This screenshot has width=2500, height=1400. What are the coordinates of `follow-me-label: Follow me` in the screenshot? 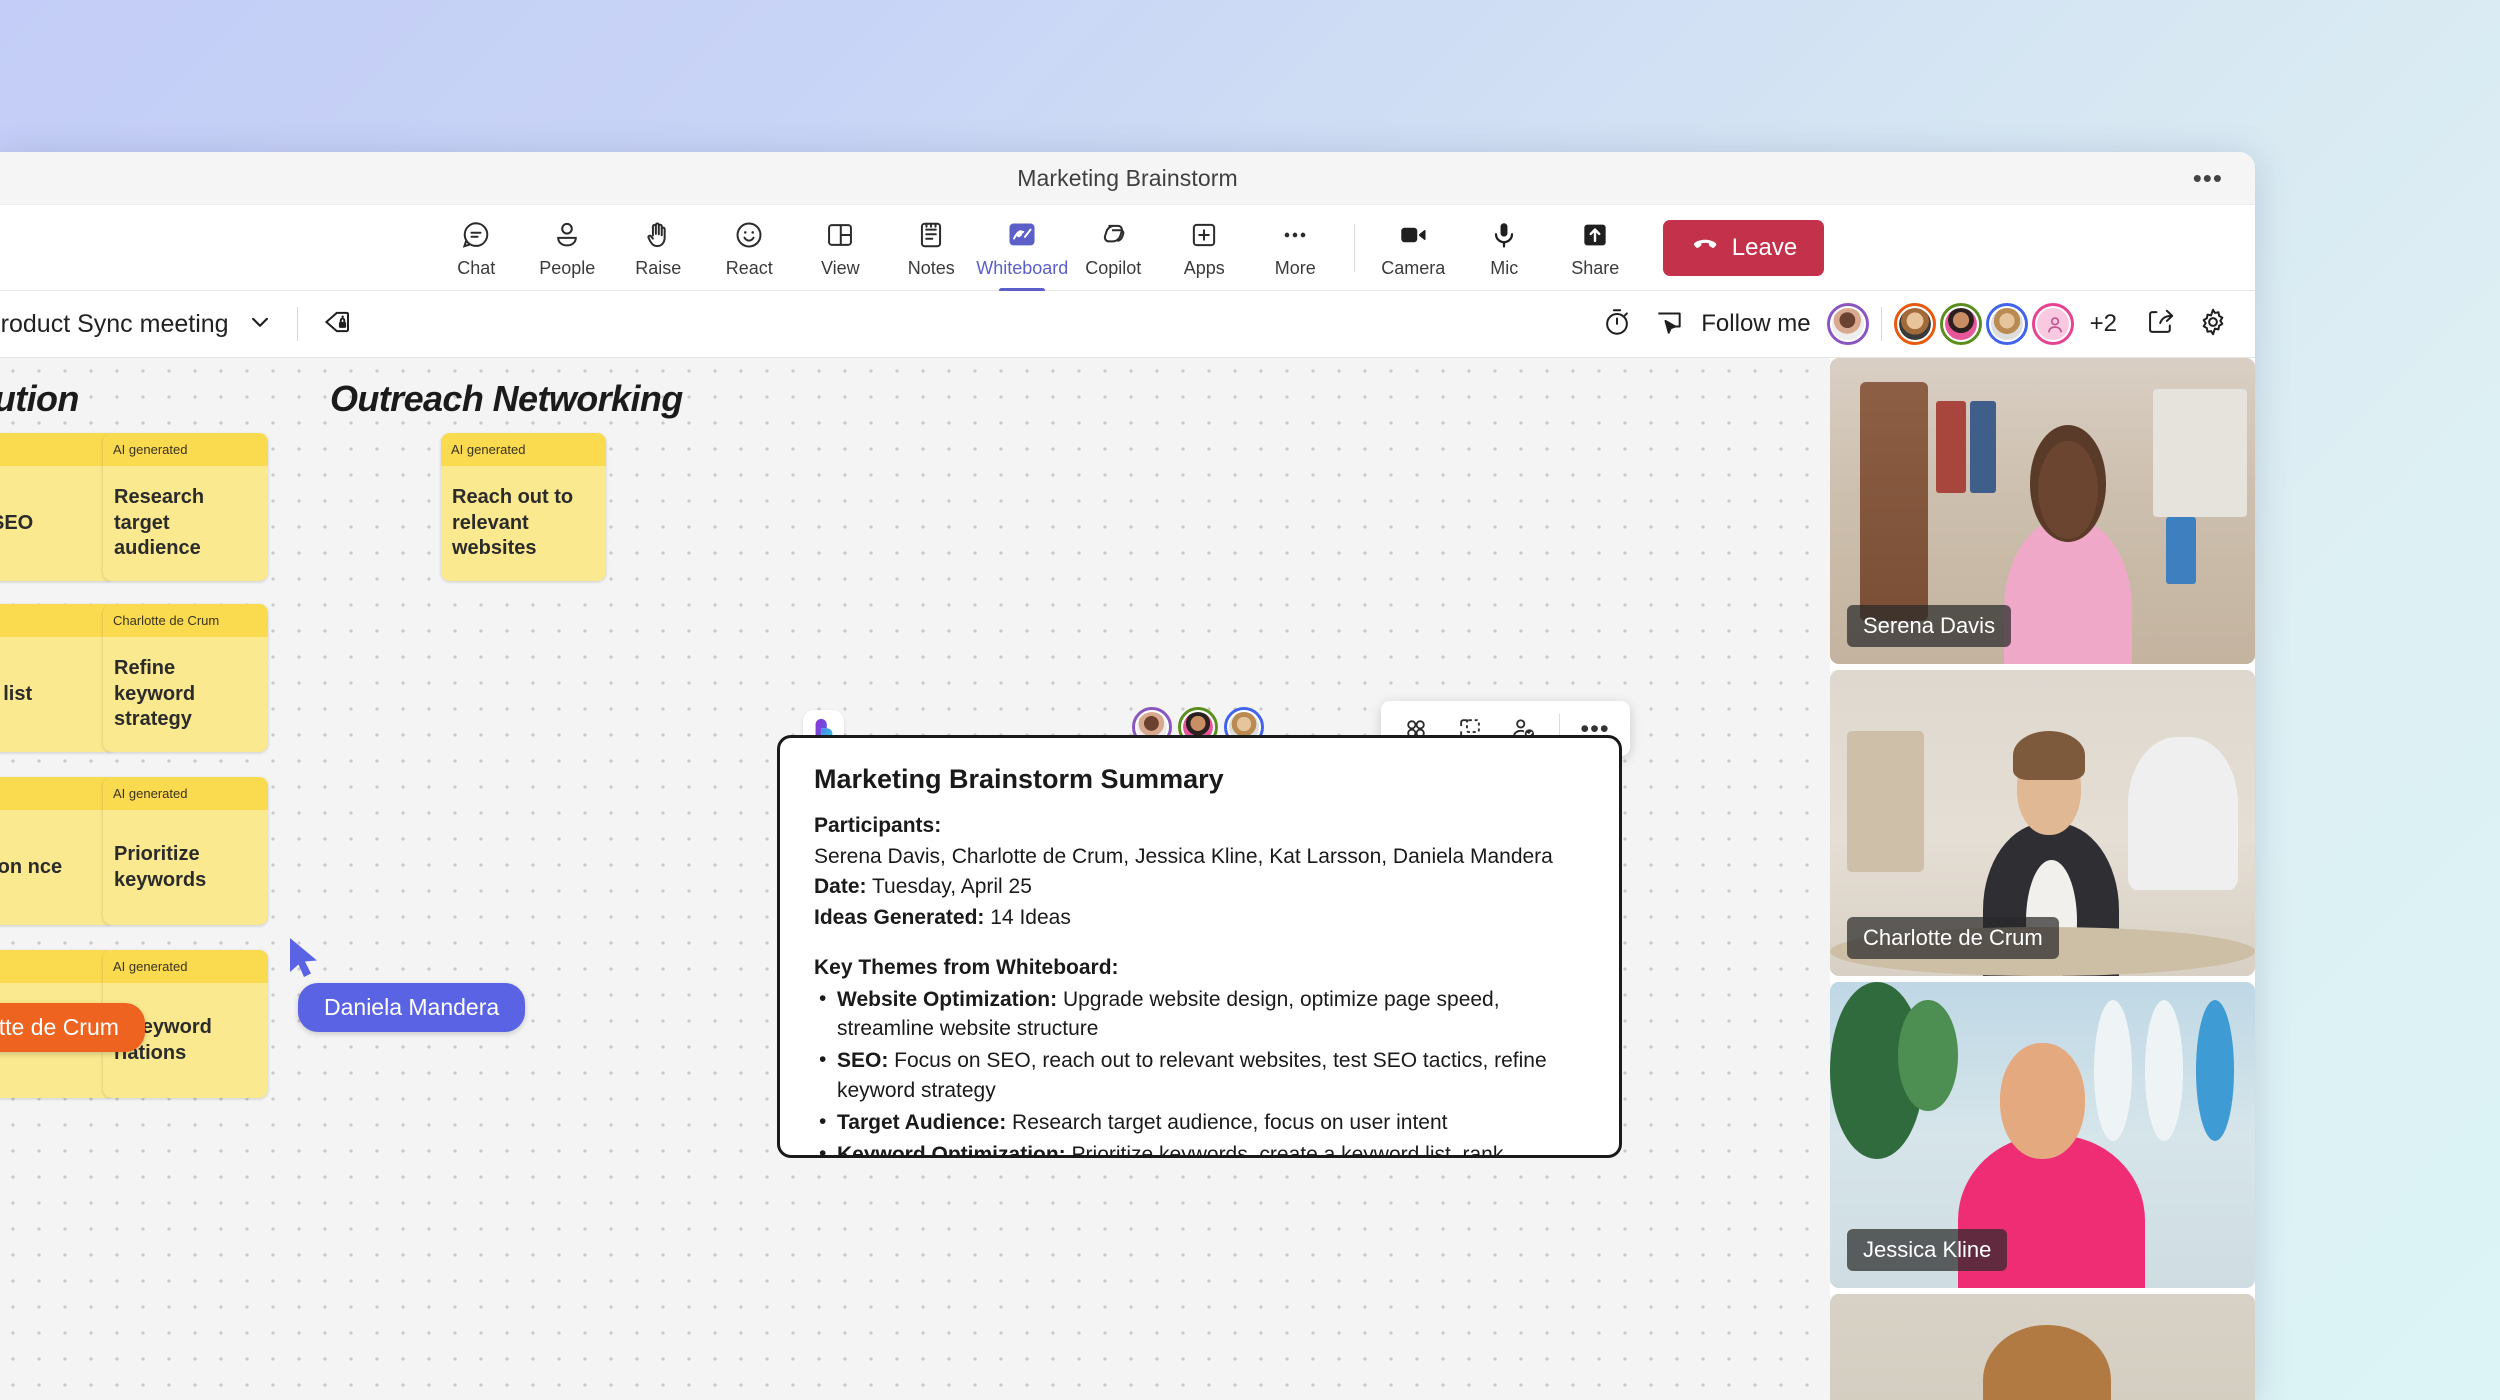 It's located at (1755, 324).